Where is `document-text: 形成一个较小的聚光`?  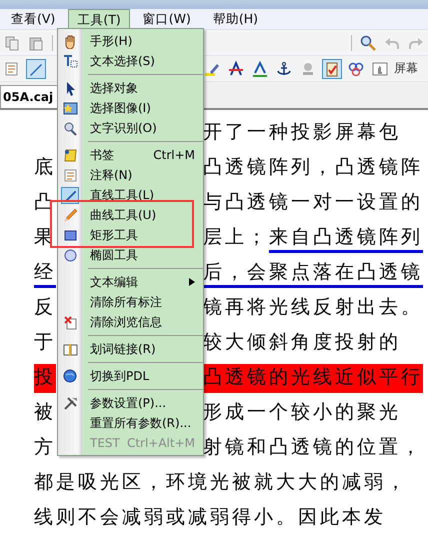 document-text: 形成一个较小的聚光 is located at coordinates (302, 412).